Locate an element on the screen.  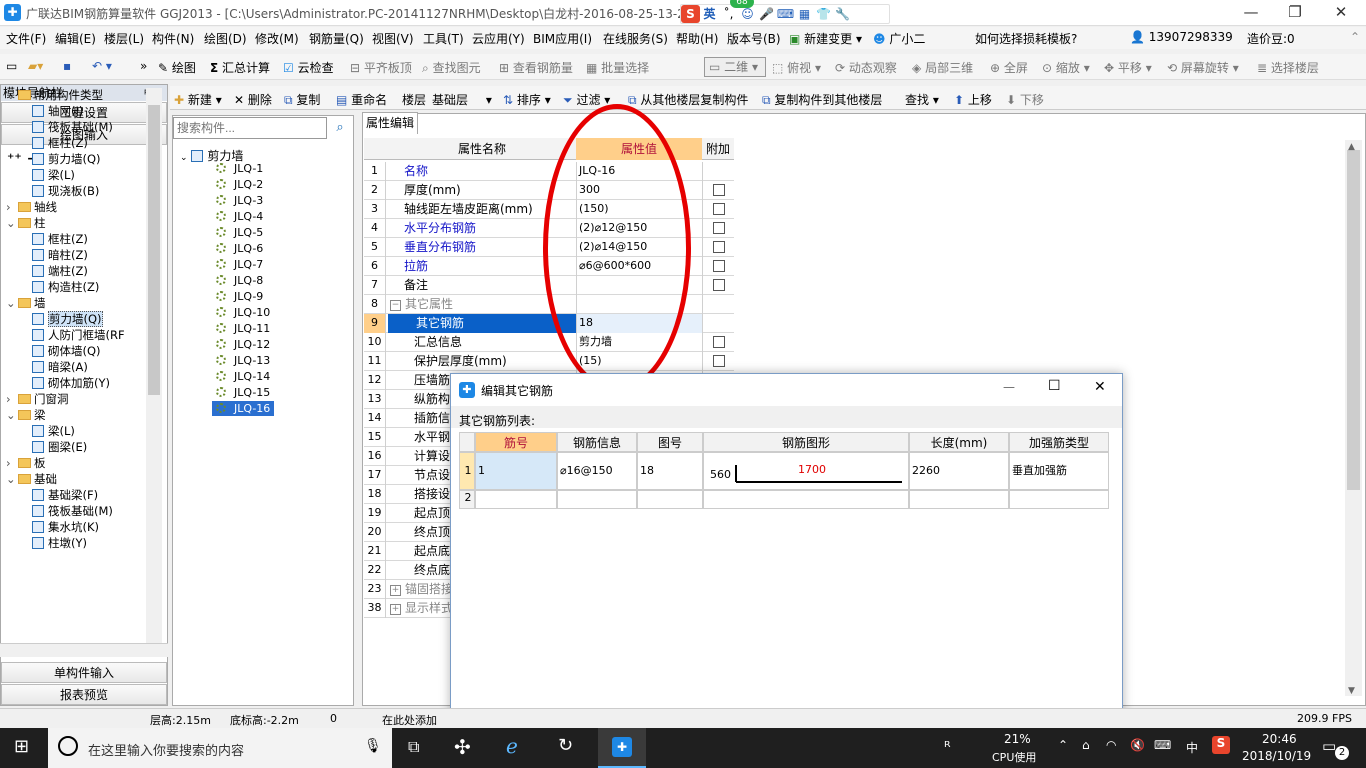
property-value: JLQ-16 is located at coordinates (639, 171).